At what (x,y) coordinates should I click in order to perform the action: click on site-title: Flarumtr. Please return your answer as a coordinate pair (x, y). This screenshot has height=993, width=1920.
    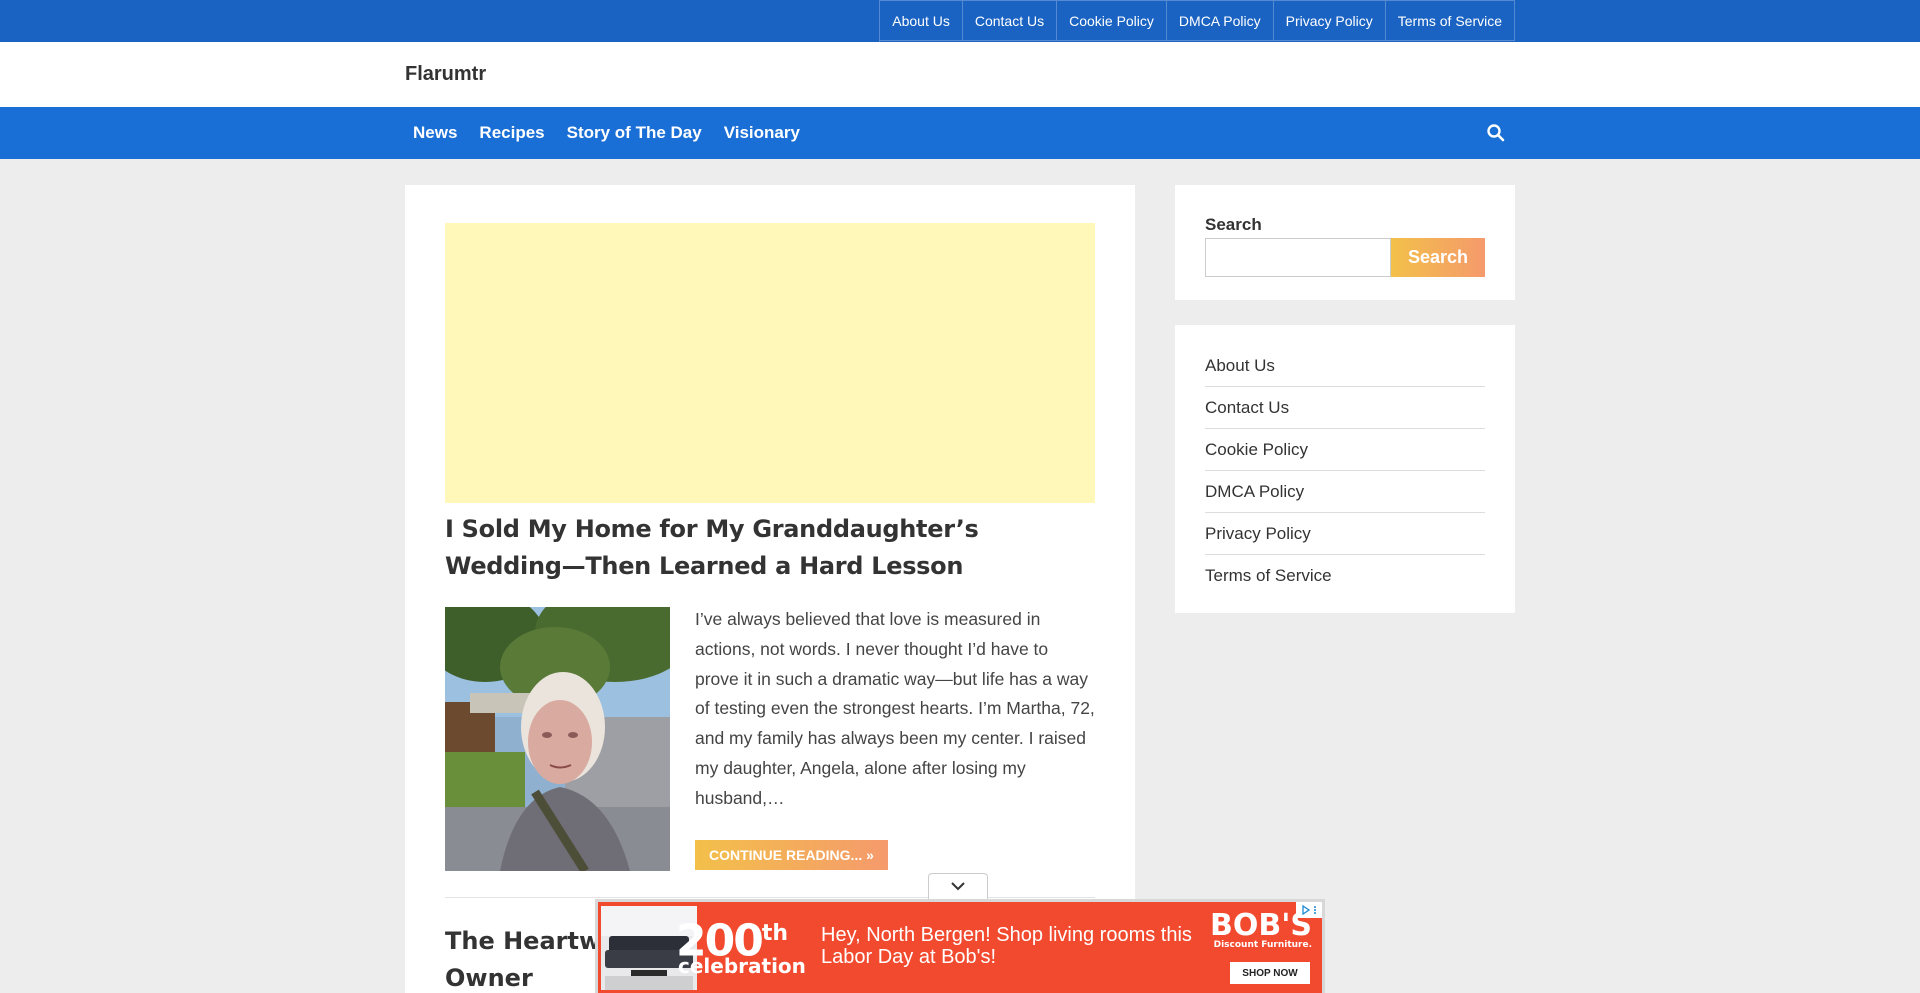
    Looking at the image, I should click on (445, 74).